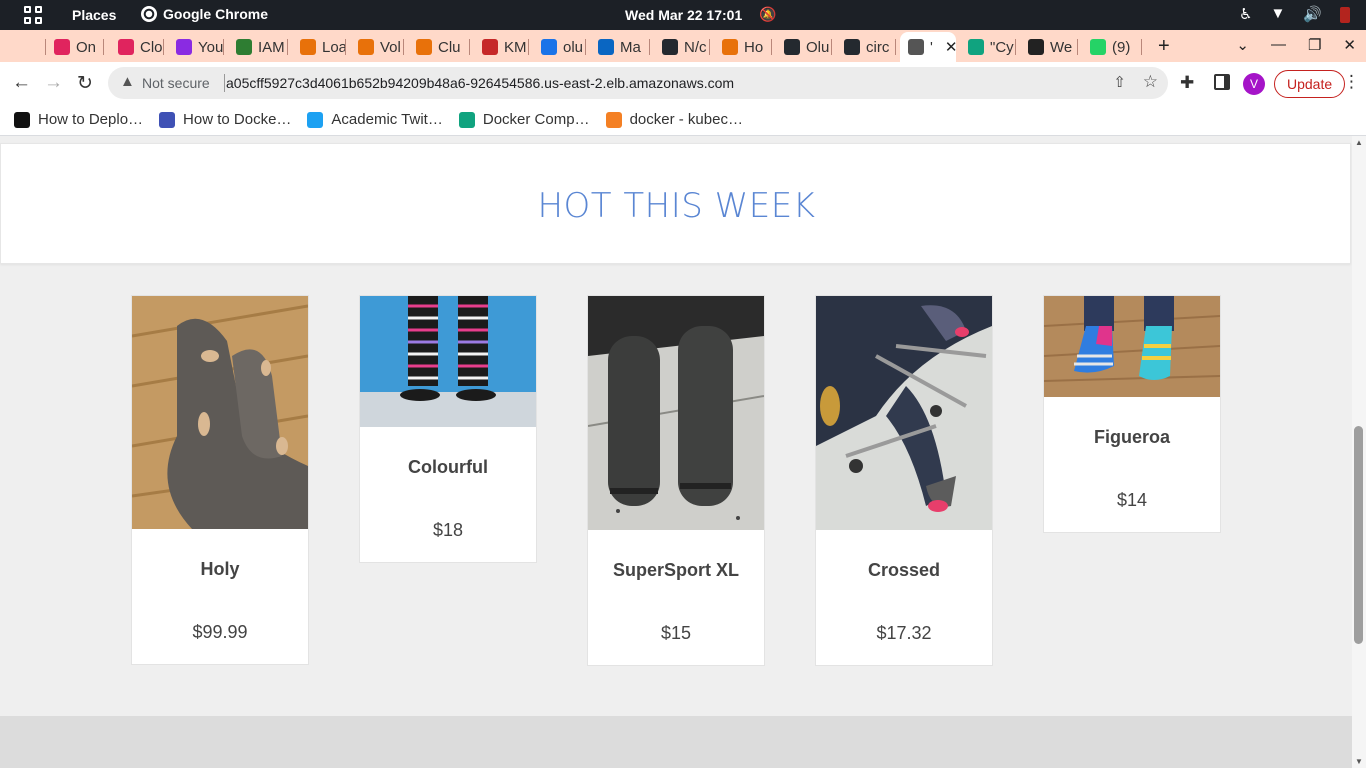 Image resolution: width=1366 pixels, height=768 pixels. I want to click on not-secure-warning-icon: ▲, so click(127, 81).